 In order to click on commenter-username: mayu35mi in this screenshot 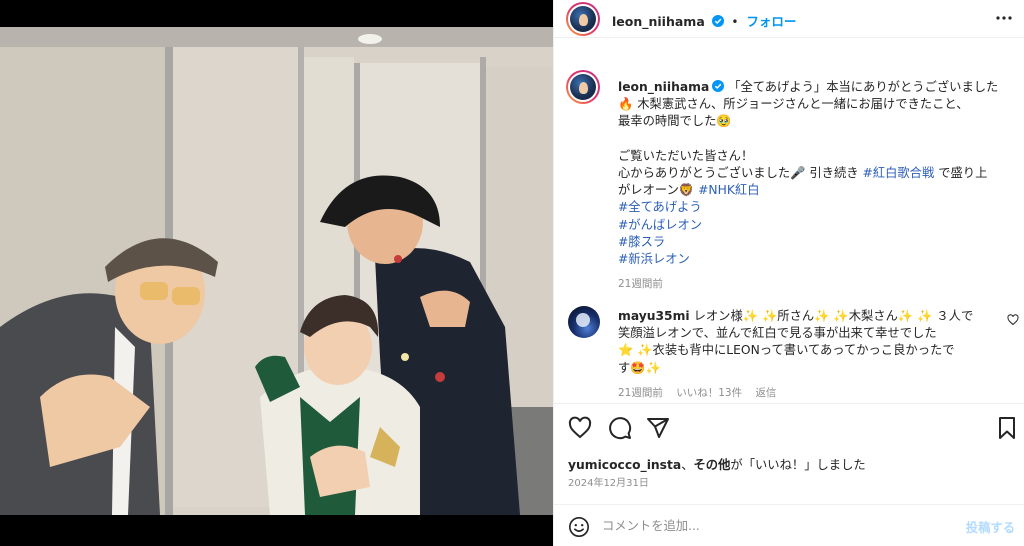, I will do `click(654, 316)`.